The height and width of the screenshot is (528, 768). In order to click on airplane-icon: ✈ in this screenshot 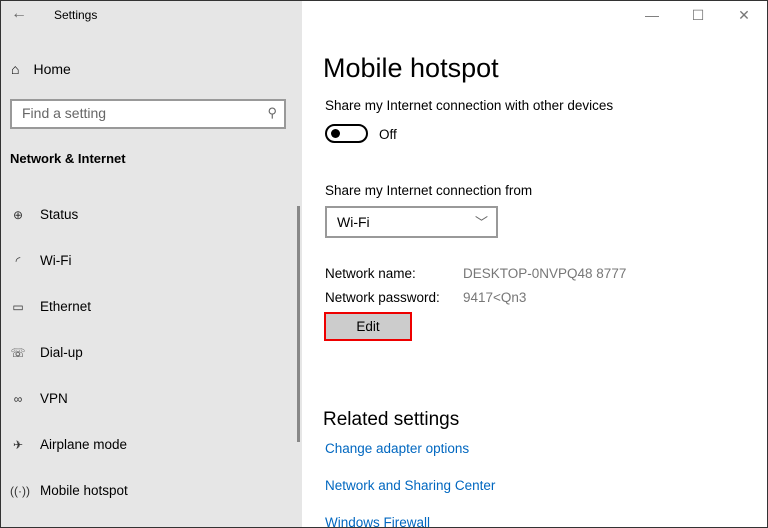, I will do `click(18, 444)`.